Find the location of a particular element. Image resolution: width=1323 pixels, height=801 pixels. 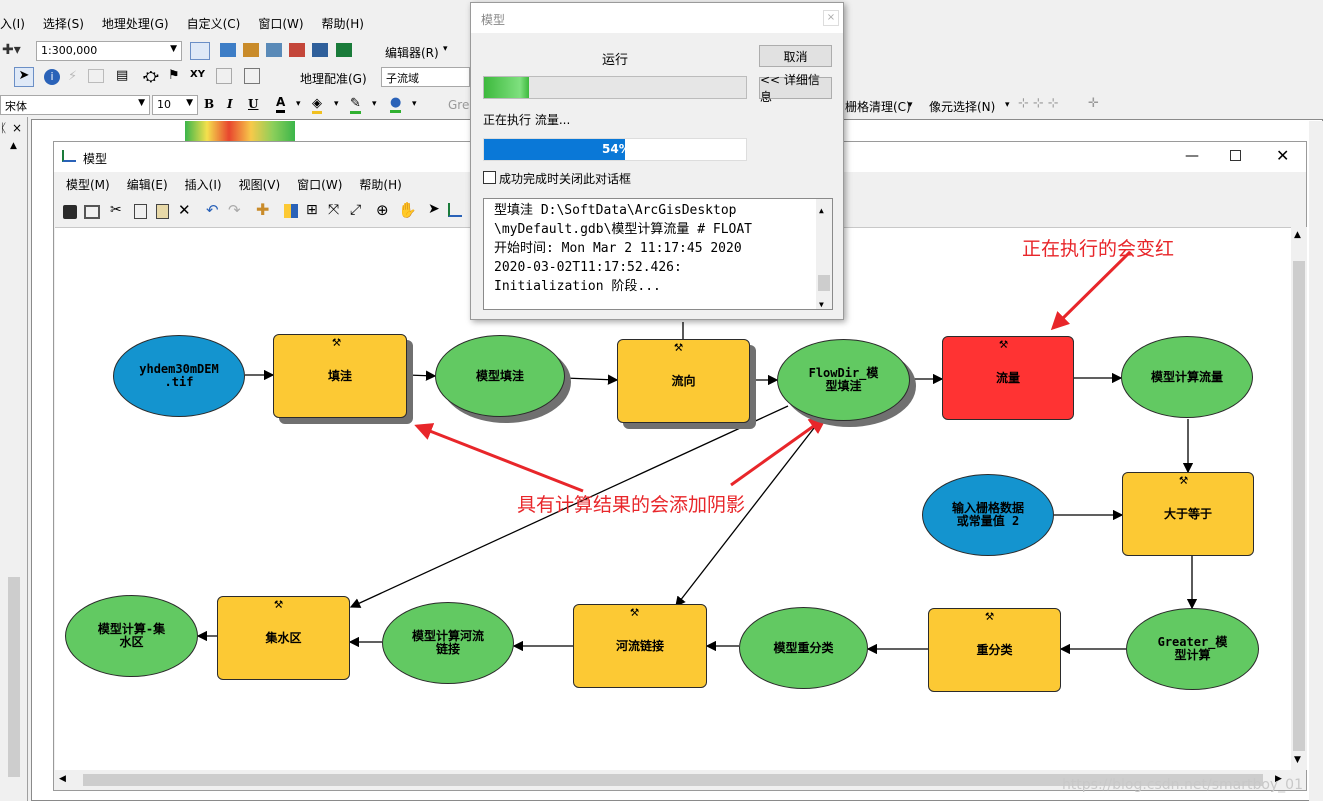

node-tool-gte: ⚒ 大于等于 is located at coordinates (1188, 514).